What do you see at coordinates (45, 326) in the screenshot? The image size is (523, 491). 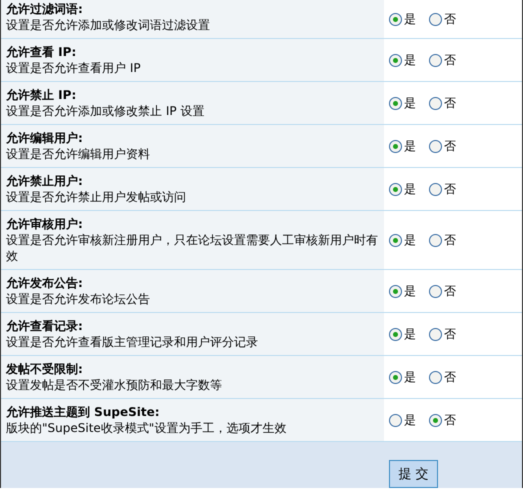 I see `setting-title: 允许查看记录:` at bounding box center [45, 326].